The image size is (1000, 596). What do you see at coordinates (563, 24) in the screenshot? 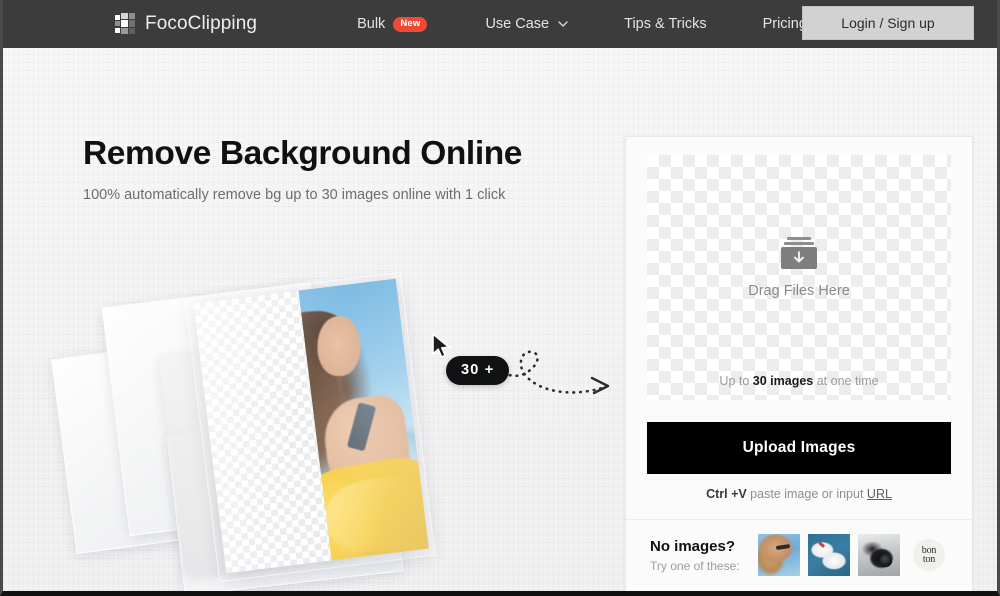
I see `chevron-down-icon` at bounding box center [563, 24].